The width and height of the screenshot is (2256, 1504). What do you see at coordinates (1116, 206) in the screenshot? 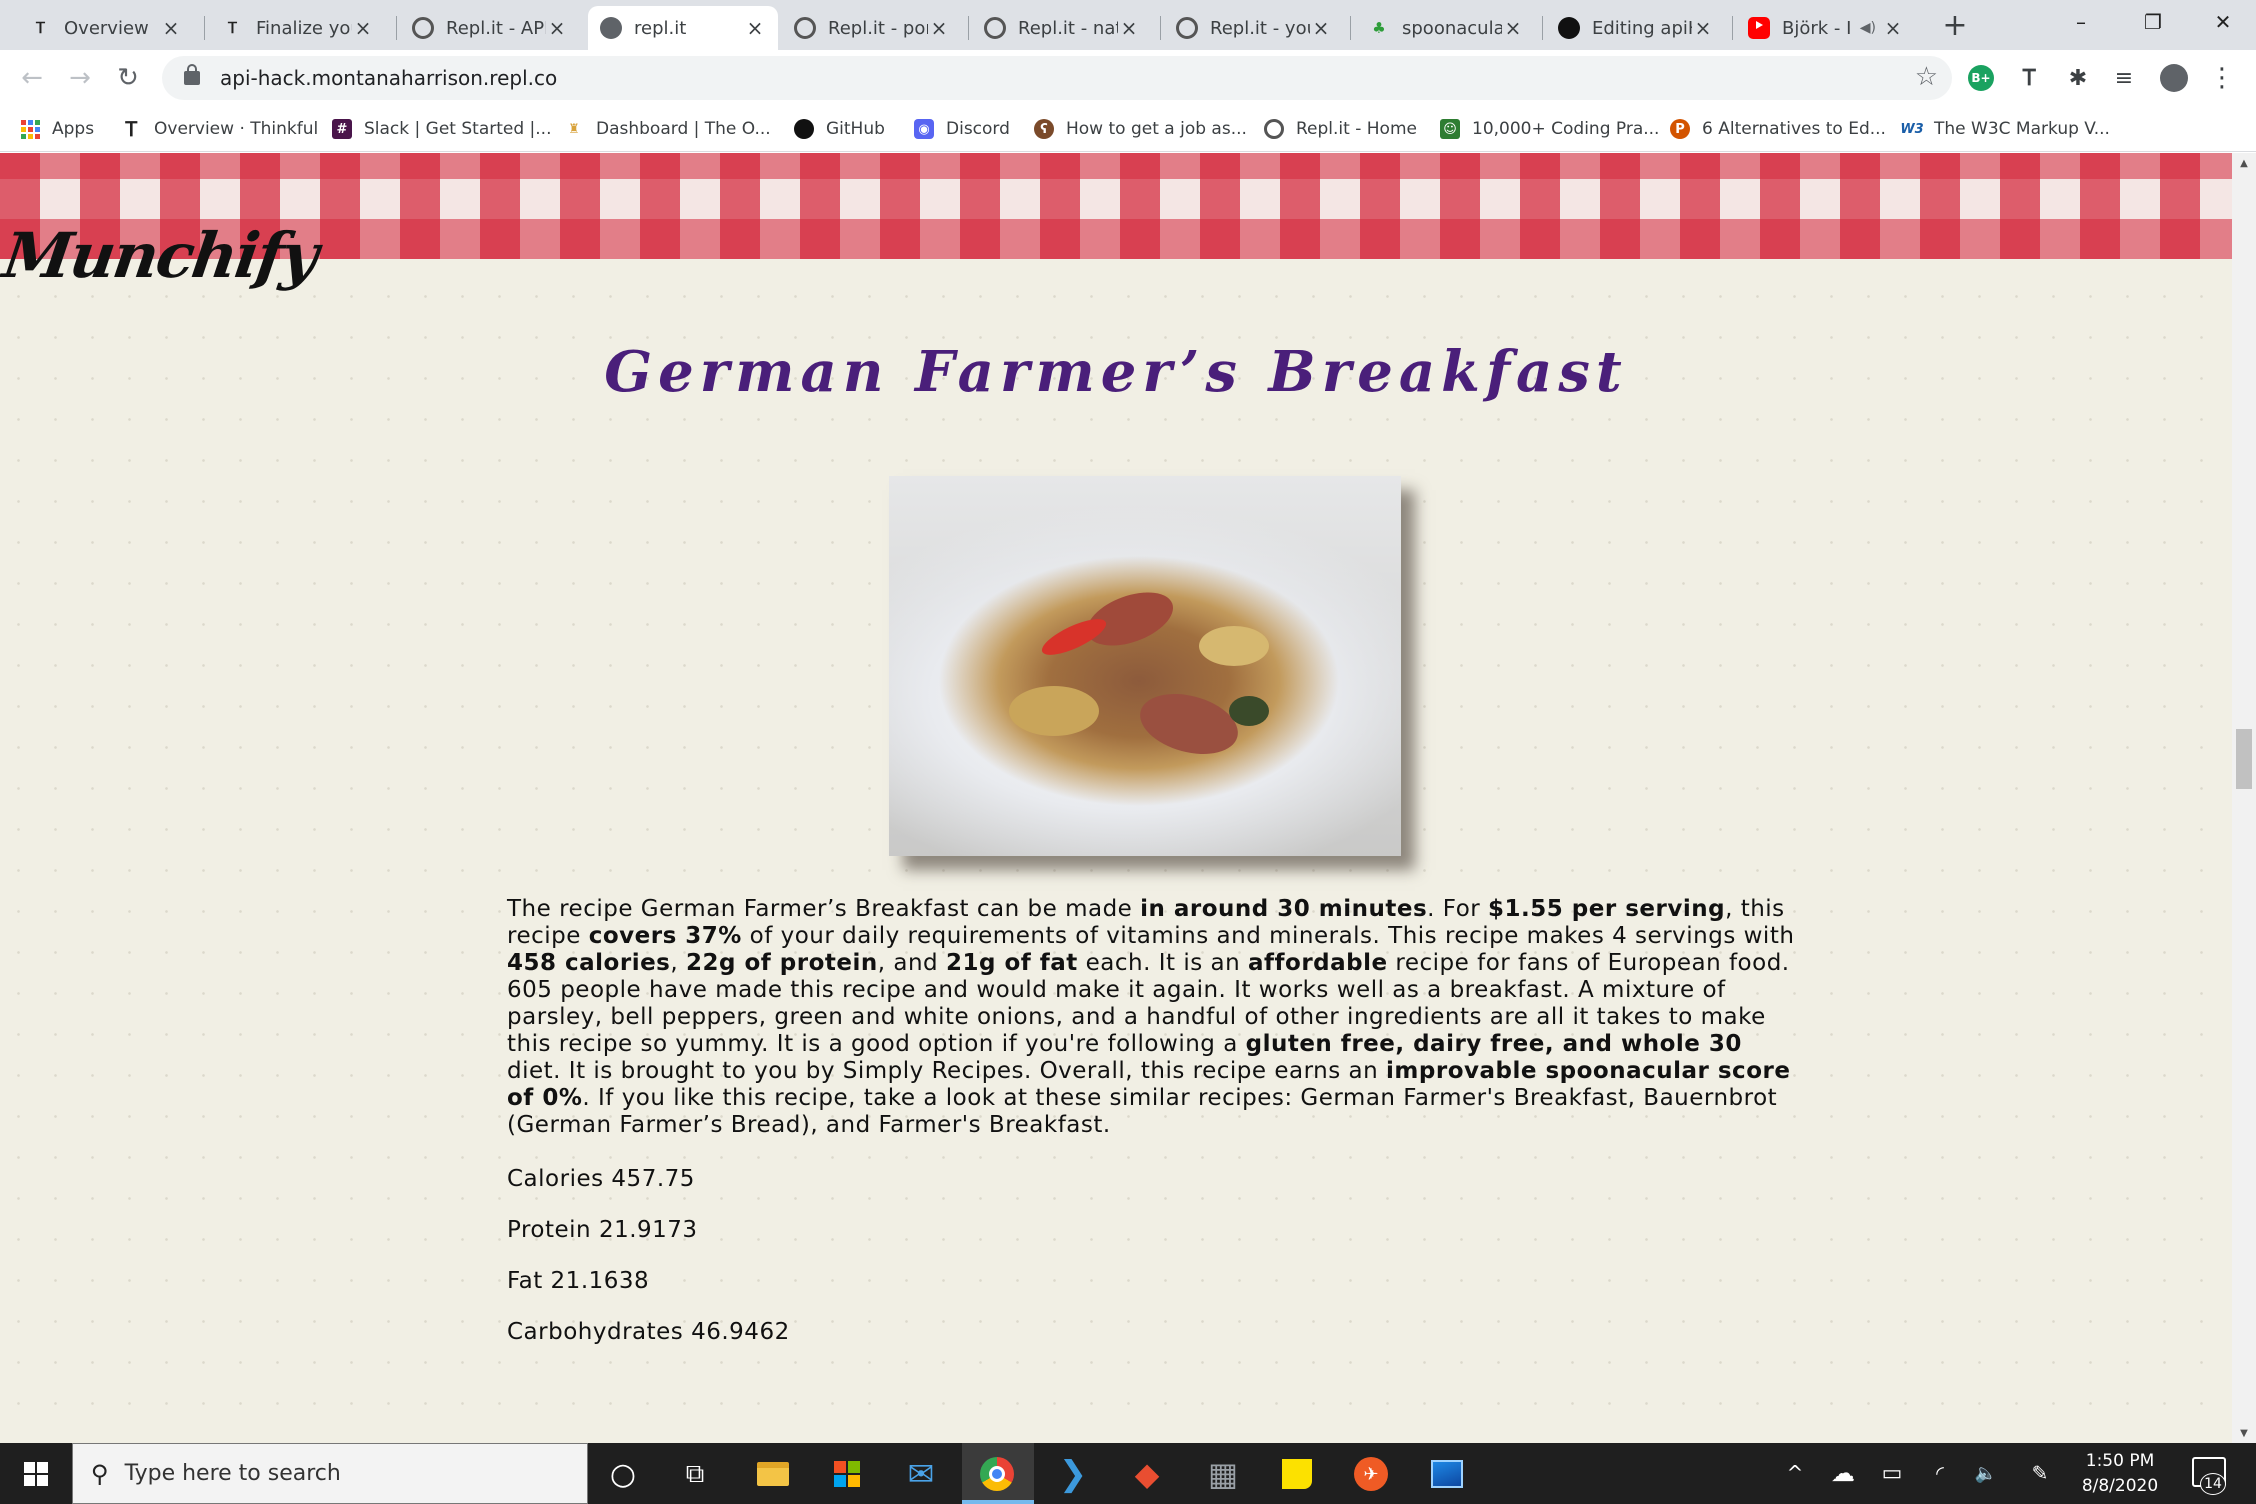
I see `gingham-banner` at bounding box center [1116, 206].